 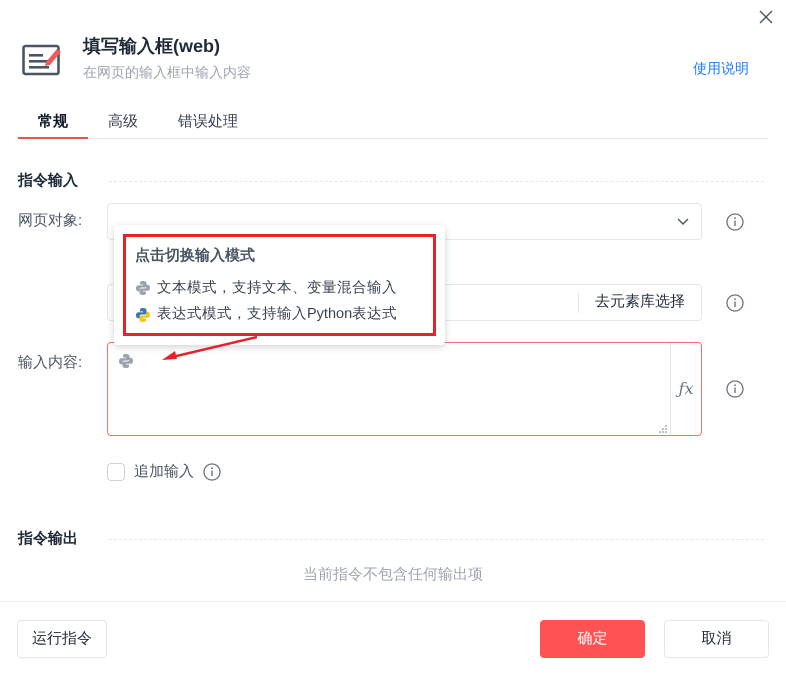 What do you see at coordinates (683, 222) in the screenshot?
I see `chevron-down-icon` at bounding box center [683, 222].